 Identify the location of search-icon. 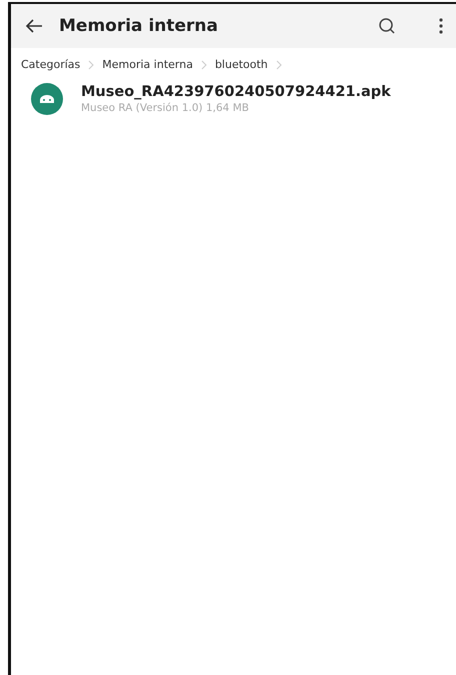
(387, 26).